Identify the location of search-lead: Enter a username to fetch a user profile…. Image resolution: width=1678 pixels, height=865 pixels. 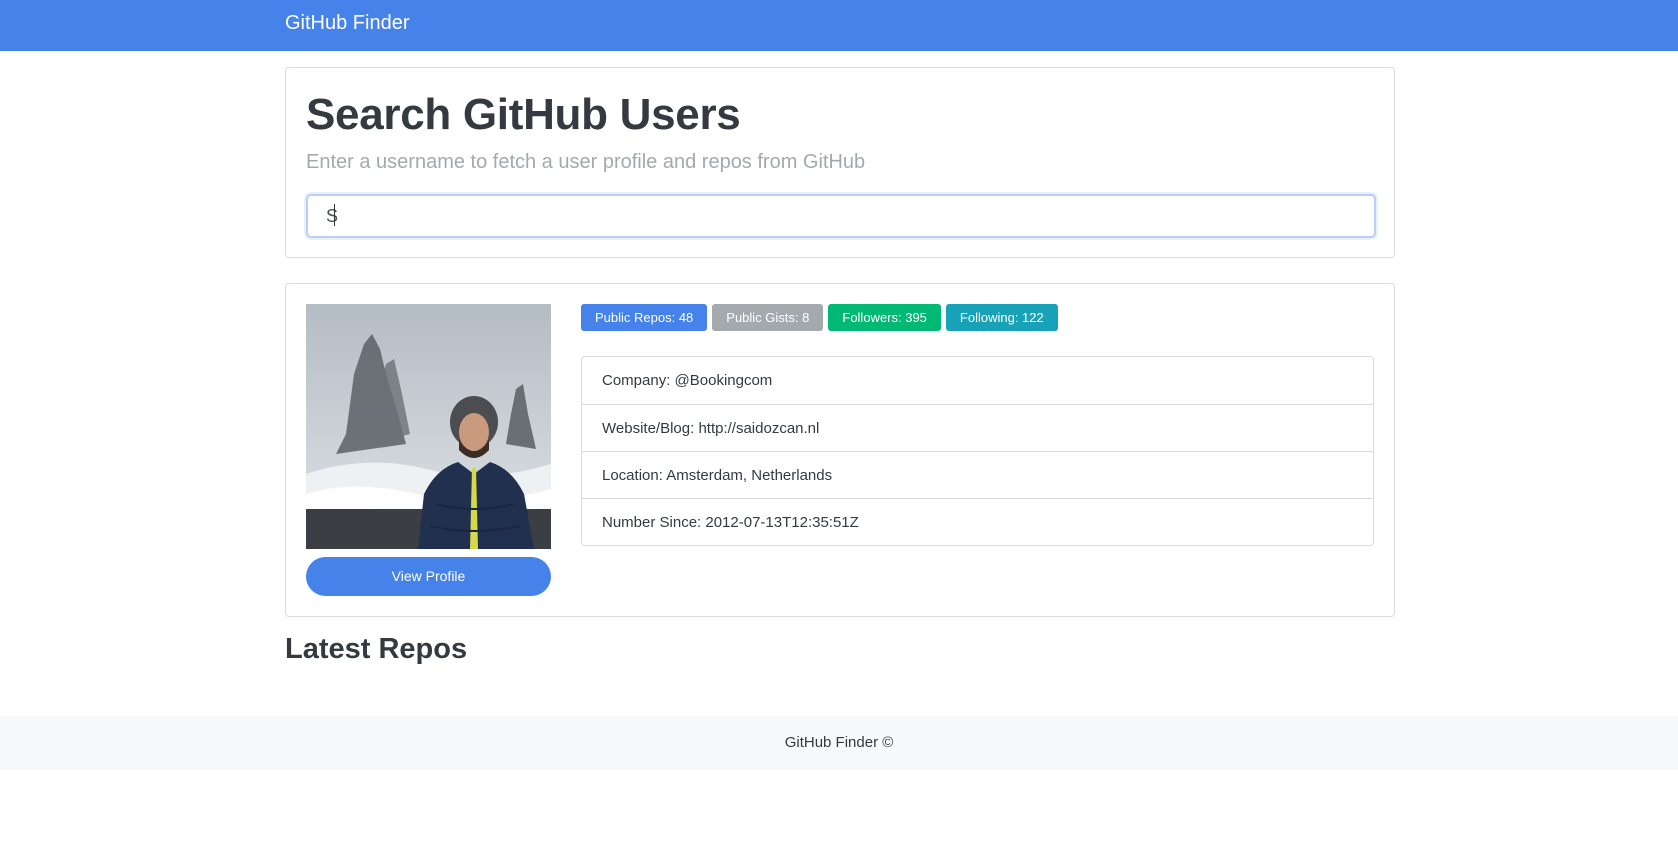
(586, 162).